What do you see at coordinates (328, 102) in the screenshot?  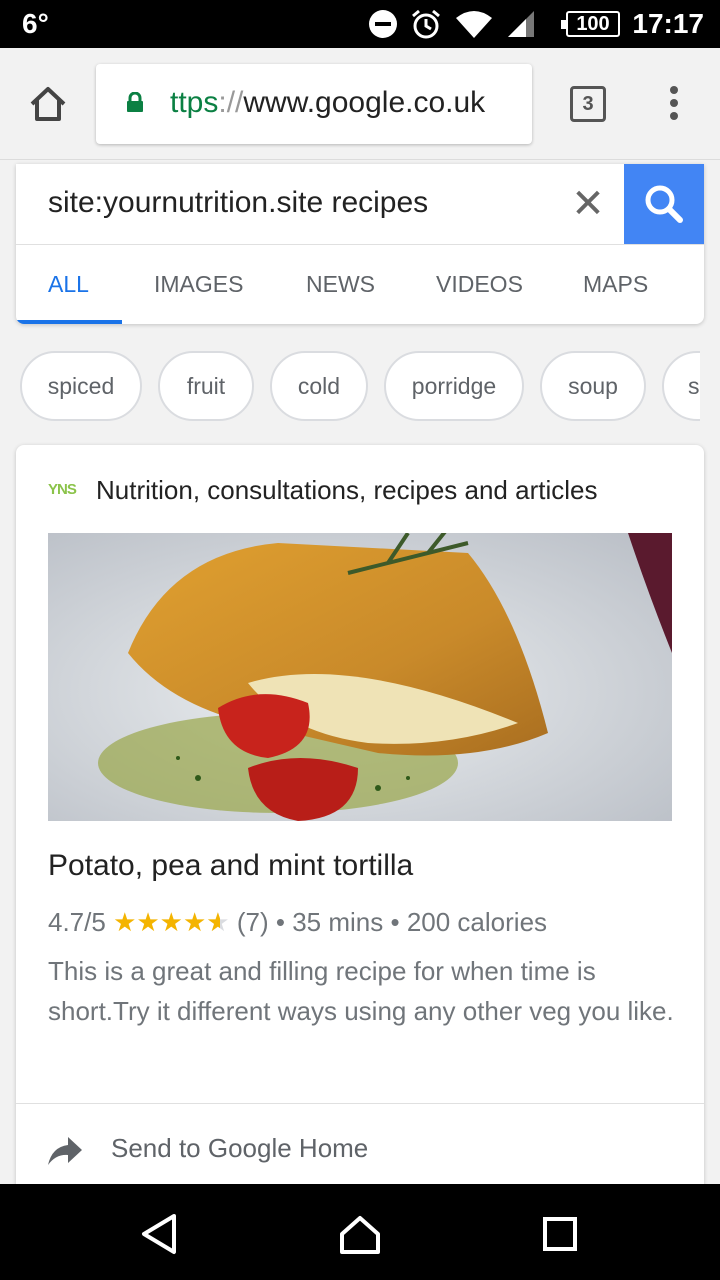 I see `url-text: ttps://www.google.co.uk` at bounding box center [328, 102].